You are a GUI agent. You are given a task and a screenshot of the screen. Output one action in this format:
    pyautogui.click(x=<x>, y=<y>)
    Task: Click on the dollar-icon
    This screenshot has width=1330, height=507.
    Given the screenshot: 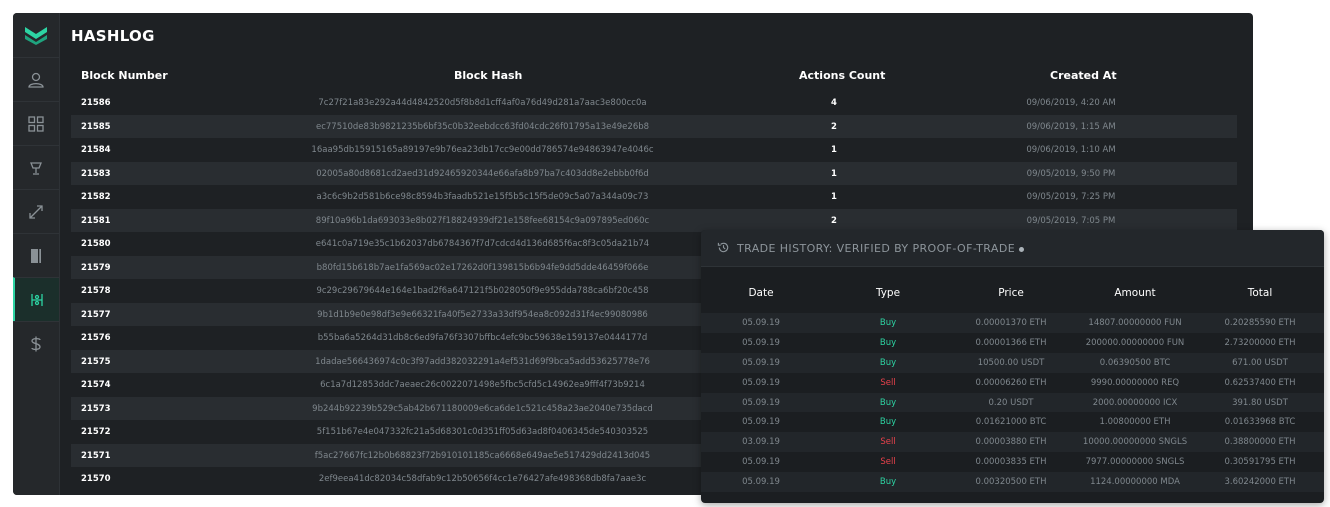 What is the action you would take?
    pyautogui.click(x=36, y=343)
    